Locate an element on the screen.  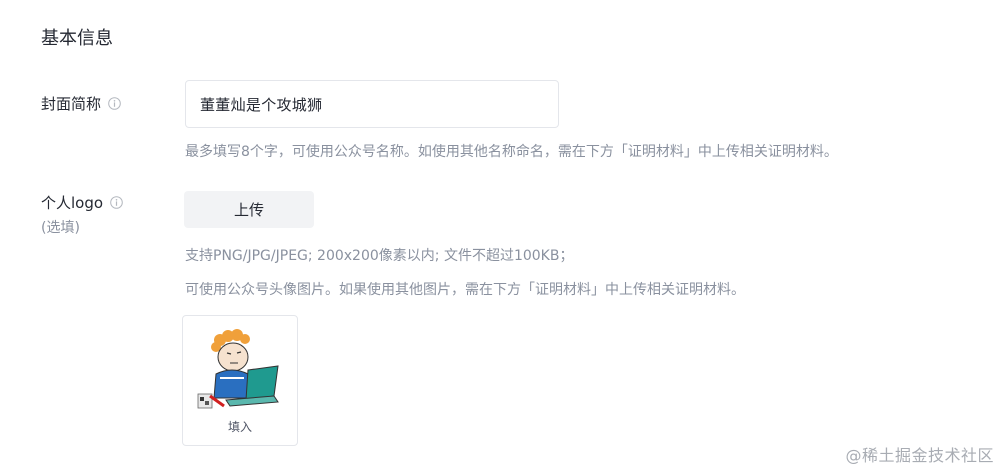
cover-name-label-row: 封面简称 is located at coordinates (81, 103).